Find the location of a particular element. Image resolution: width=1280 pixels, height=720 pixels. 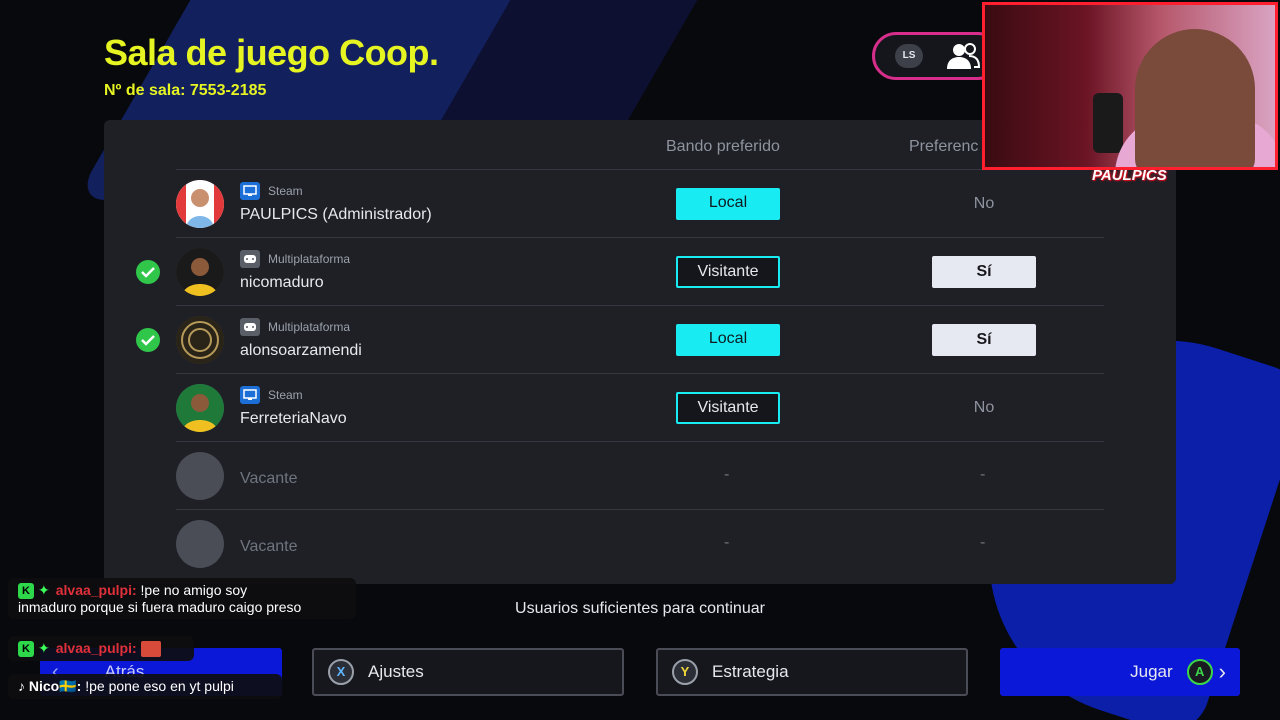

streamer-logo: PAULPICS is located at coordinates (1129, 175).